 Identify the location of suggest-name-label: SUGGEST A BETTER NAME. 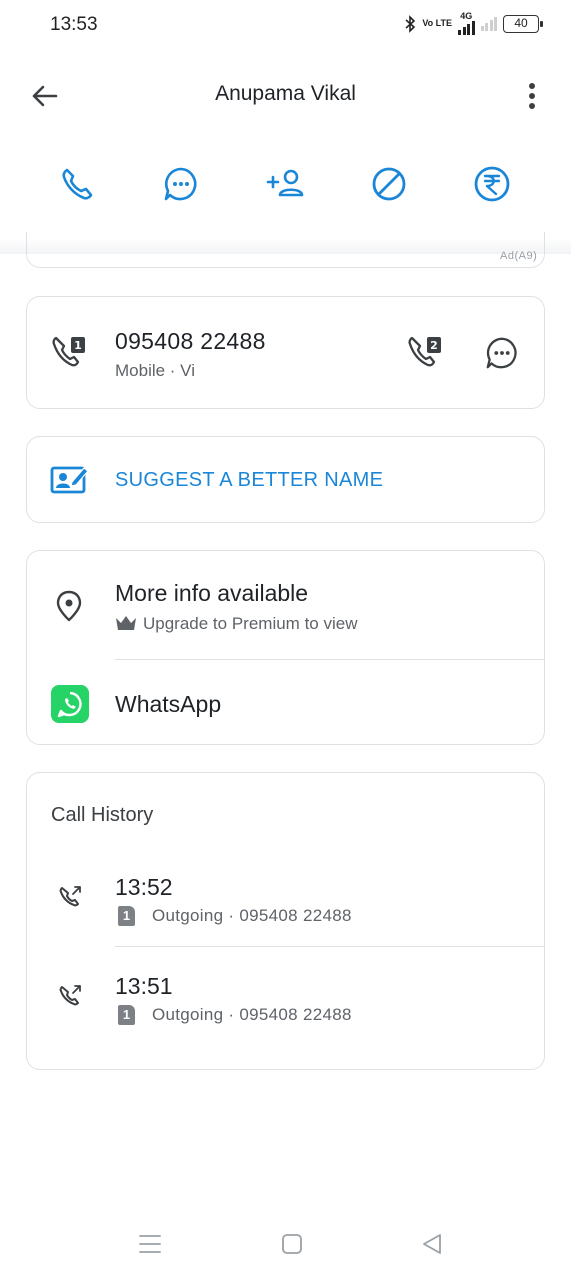
(249, 480).